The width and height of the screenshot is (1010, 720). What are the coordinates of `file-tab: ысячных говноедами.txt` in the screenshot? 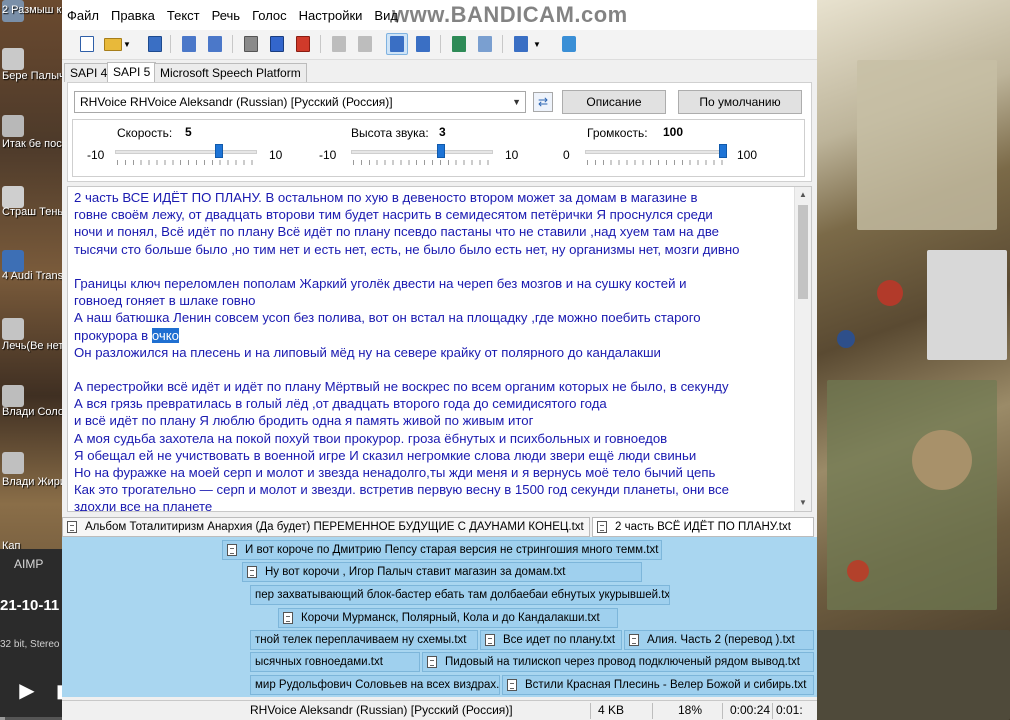 It's located at (335, 662).